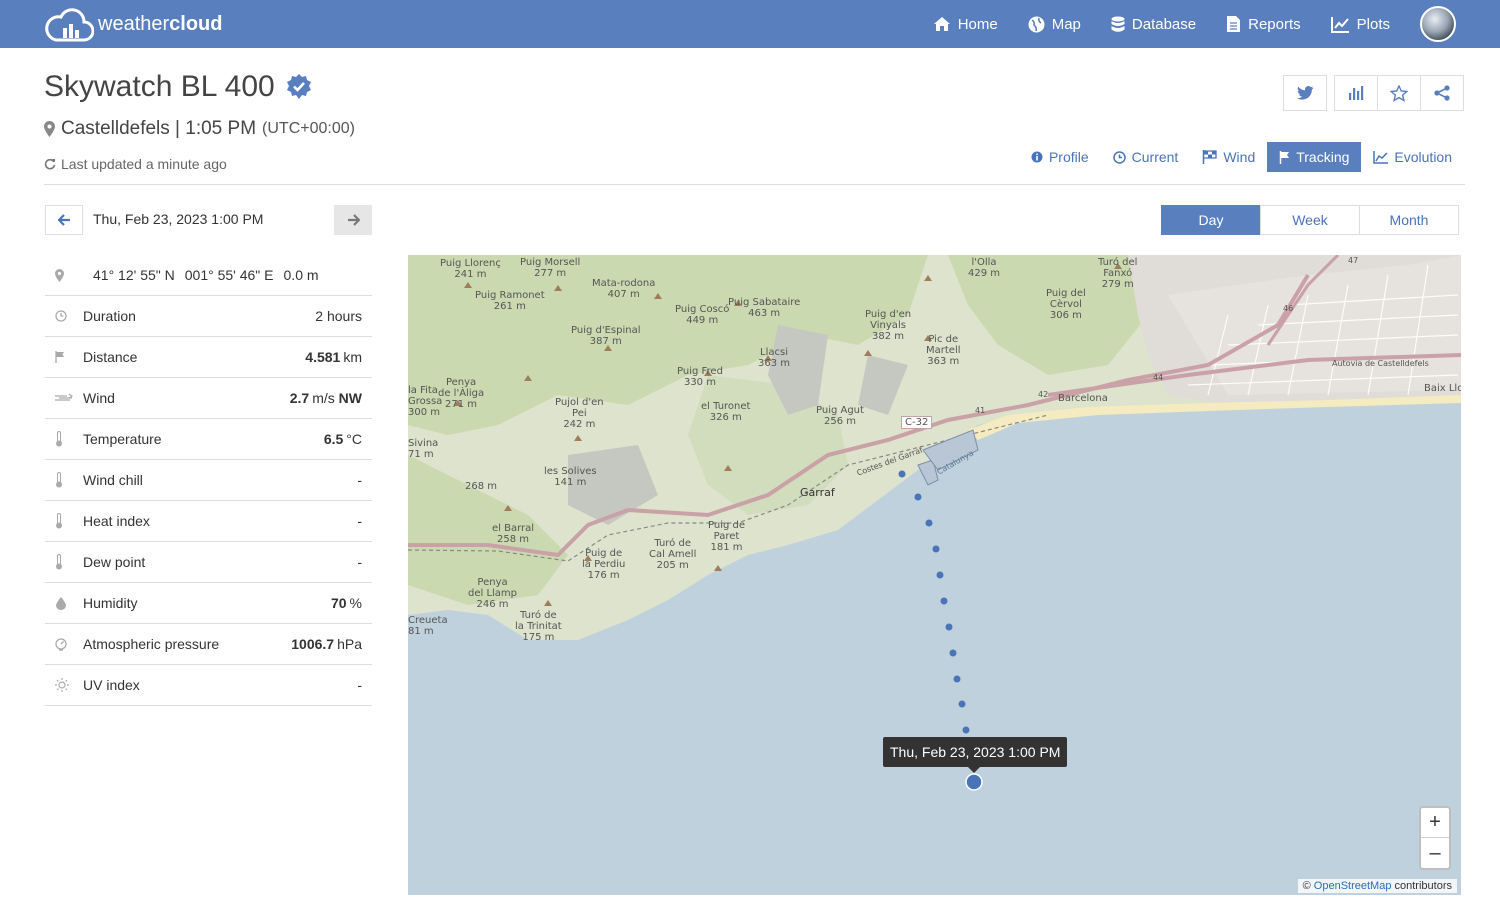 The height and width of the screenshot is (903, 1500). I want to click on map-label: Turó del Fanxó 279 m, so click(1118, 273).